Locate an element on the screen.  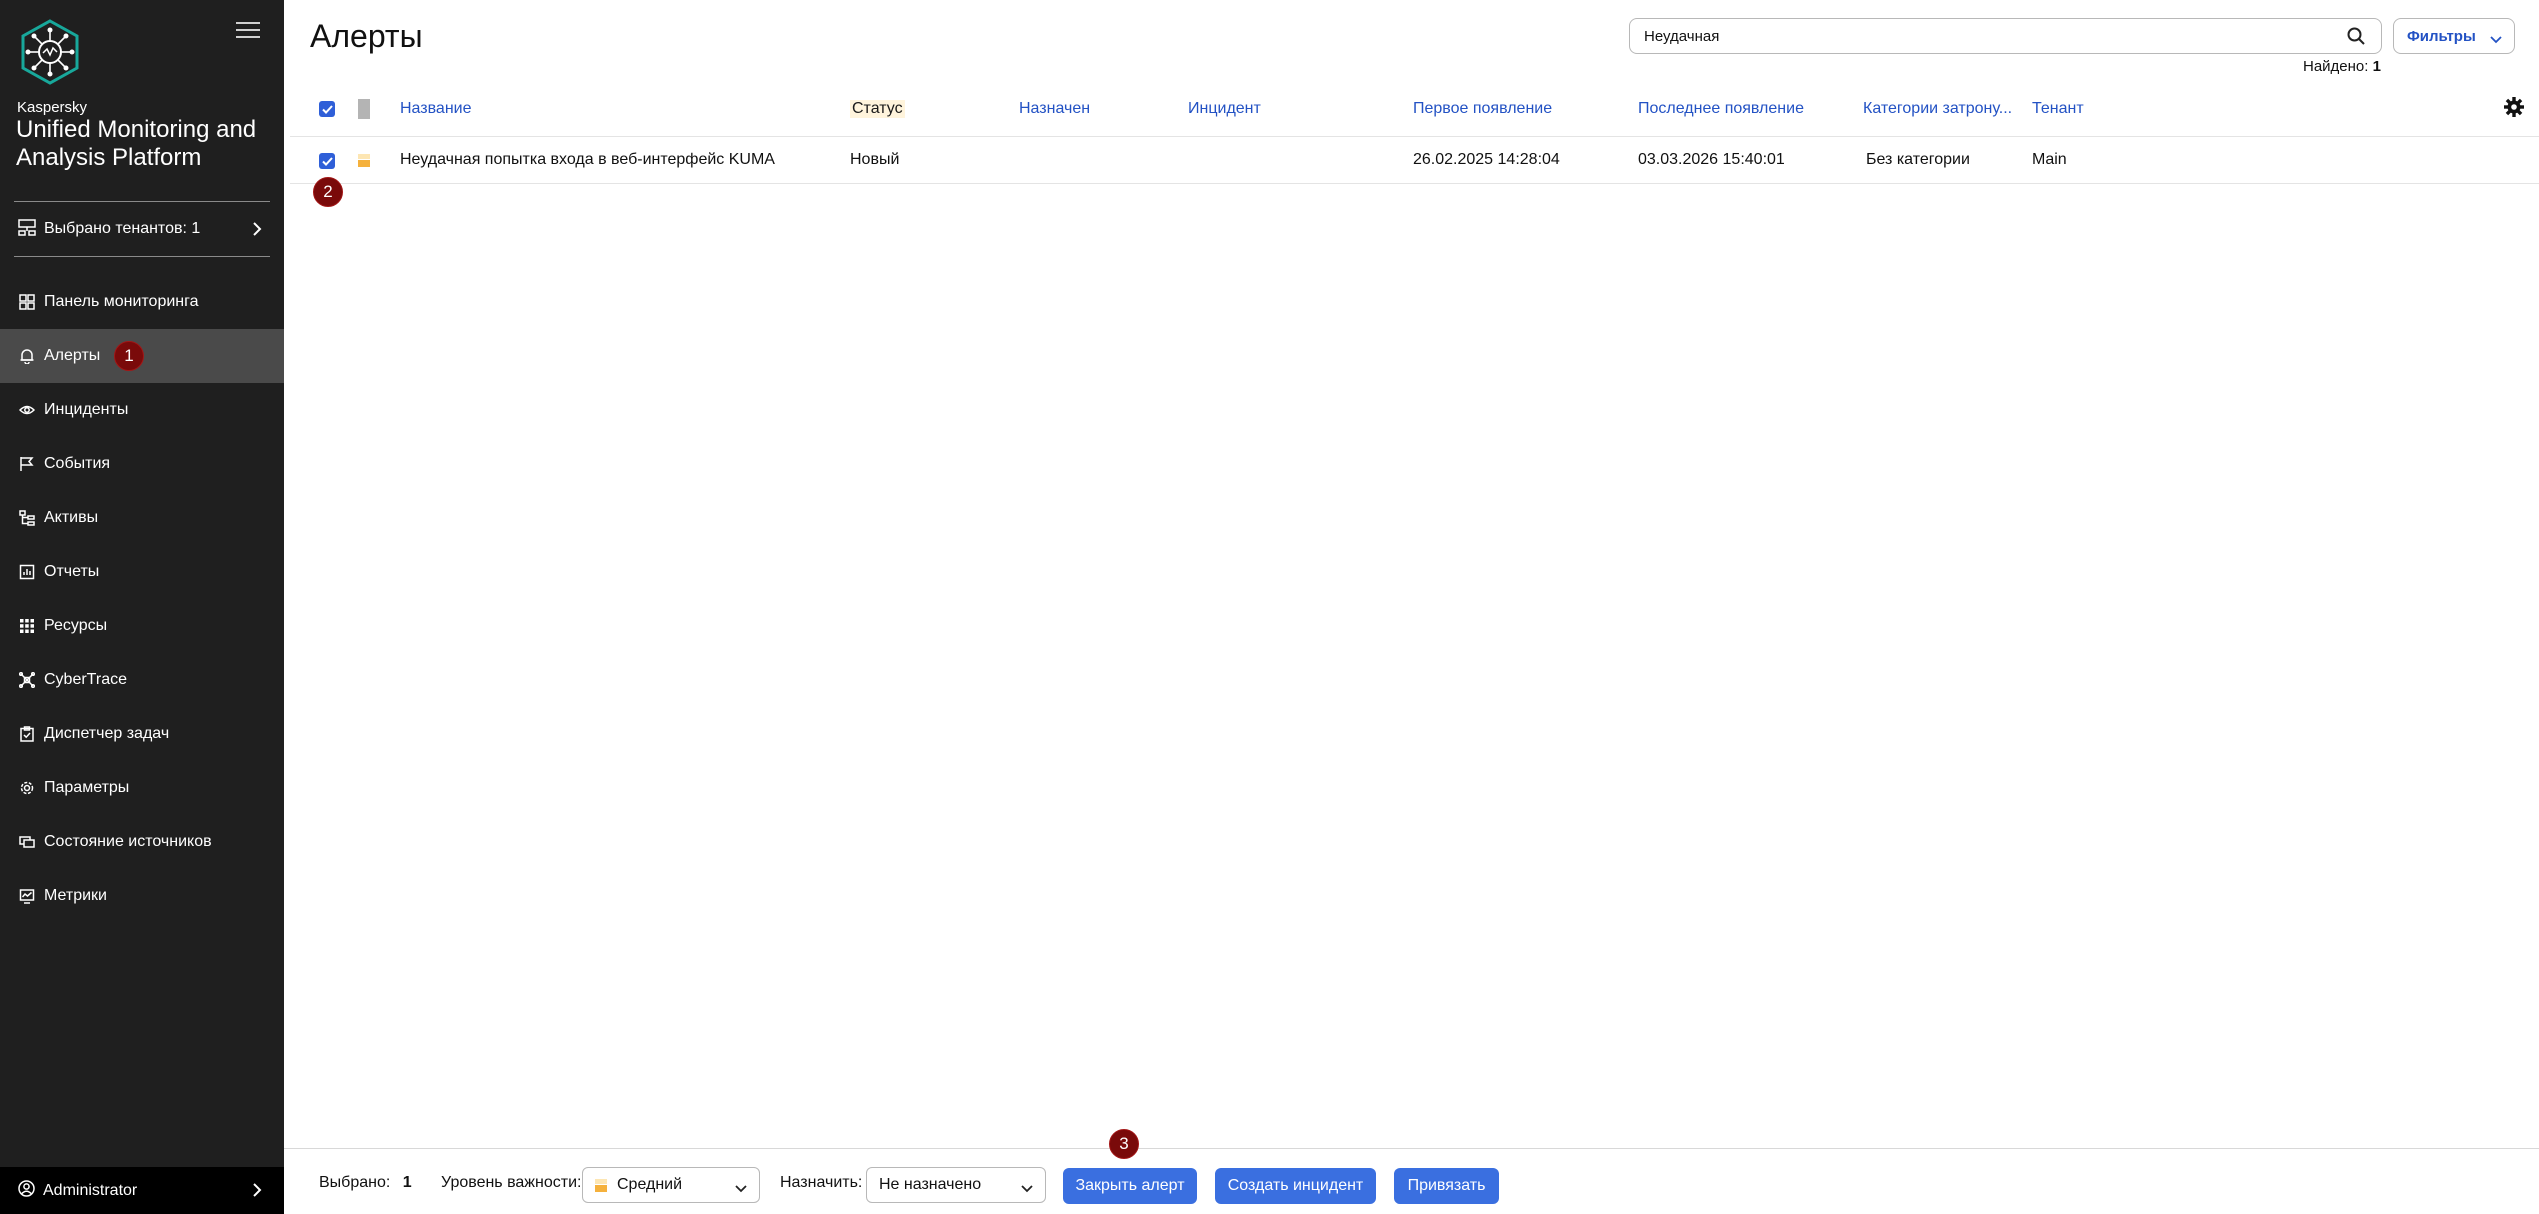
alert-status: Новый is located at coordinates (875, 159).